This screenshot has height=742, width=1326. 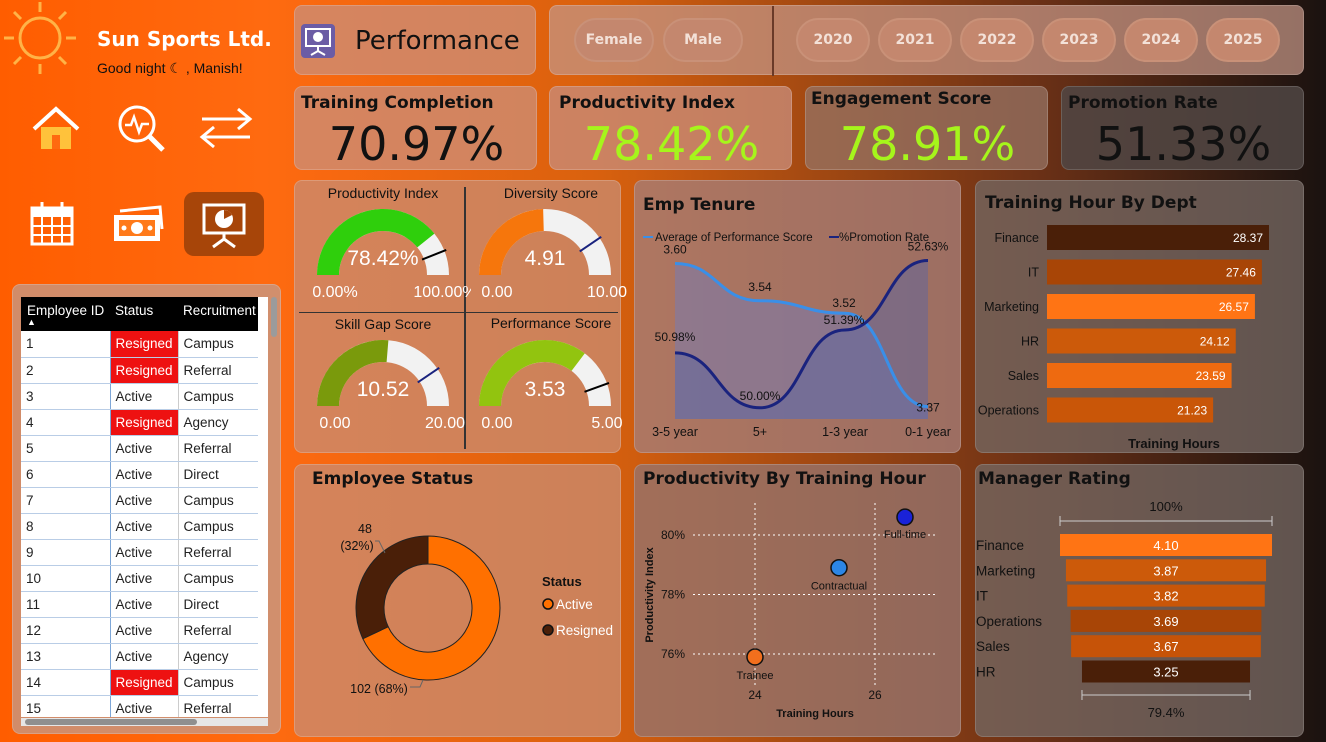 What do you see at coordinates (545, 389) in the screenshot?
I see `gauge-value: 3.53` at bounding box center [545, 389].